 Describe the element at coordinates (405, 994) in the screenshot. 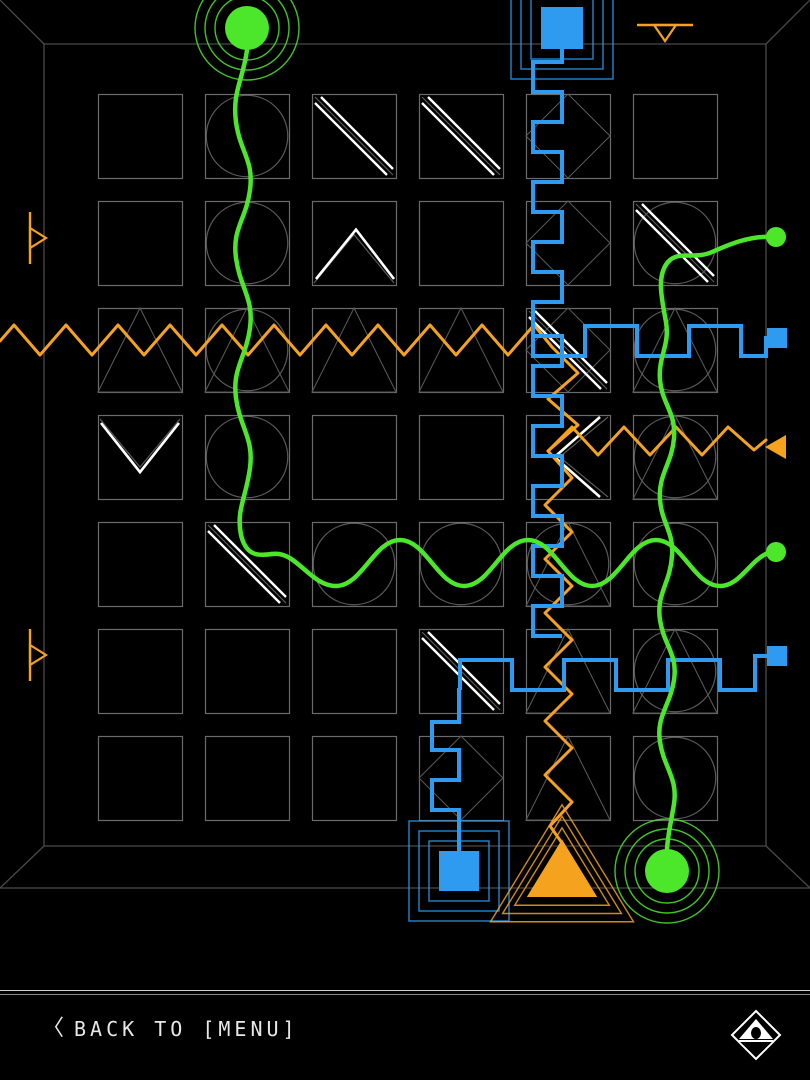

I see `bar-divider-line-secondary` at that location.